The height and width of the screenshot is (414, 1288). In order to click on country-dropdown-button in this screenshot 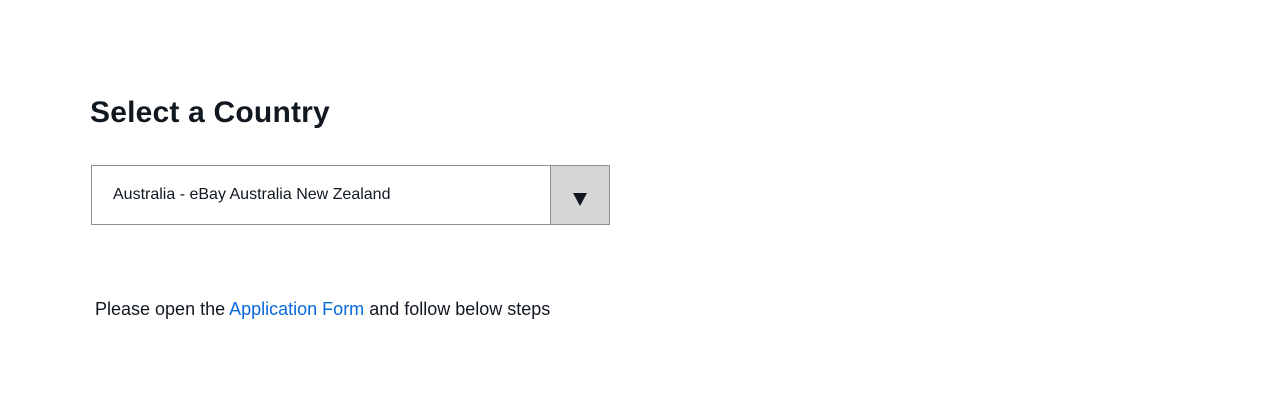, I will do `click(579, 195)`.